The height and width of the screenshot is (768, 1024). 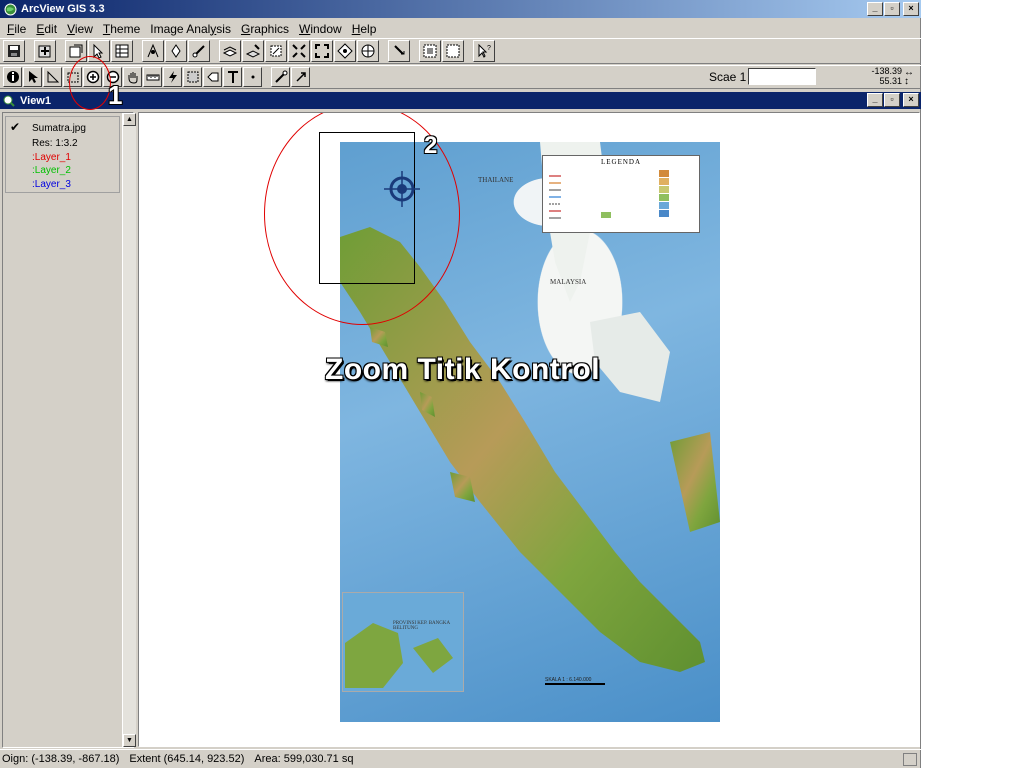 What do you see at coordinates (129, 740) in the screenshot?
I see `scroll-down-arrow-icon: ▼` at bounding box center [129, 740].